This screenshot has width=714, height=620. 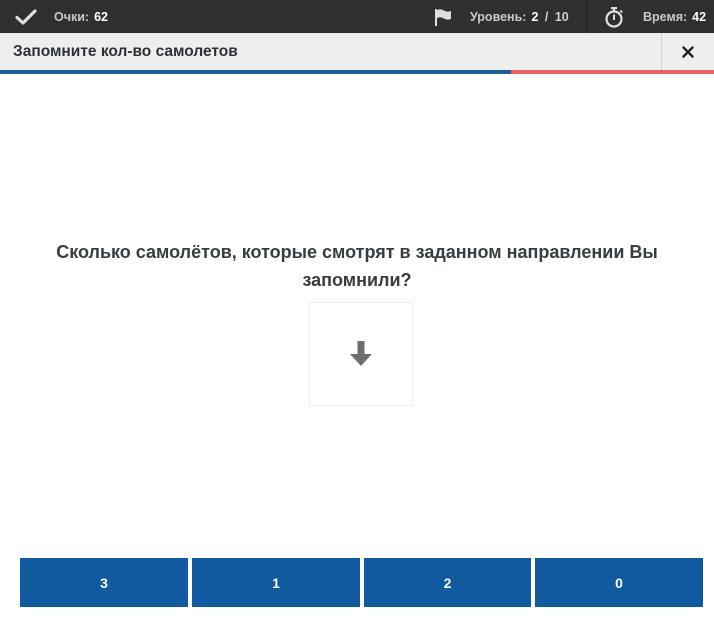 What do you see at coordinates (549, 17) in the screenshot?
I see `level-value: 2 / 10` at bounding box center [549, 17].